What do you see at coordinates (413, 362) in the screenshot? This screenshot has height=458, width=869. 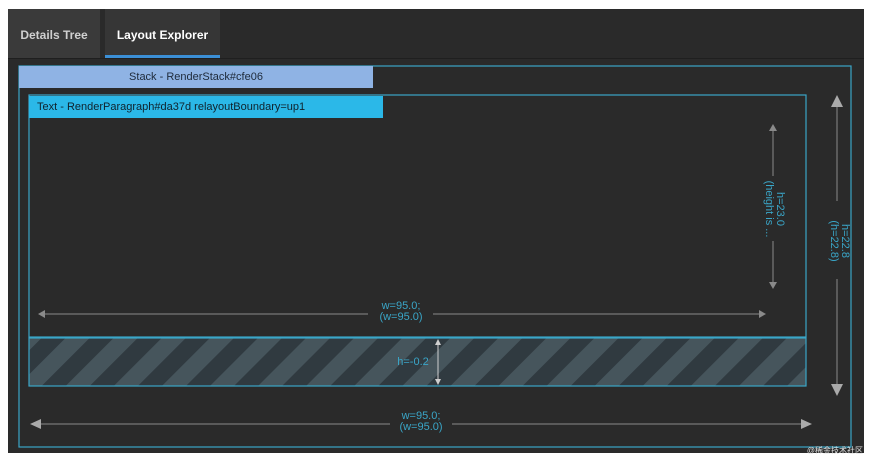 I see `overflow-height-label: h=-0.2` at bounding box center [413, 362].